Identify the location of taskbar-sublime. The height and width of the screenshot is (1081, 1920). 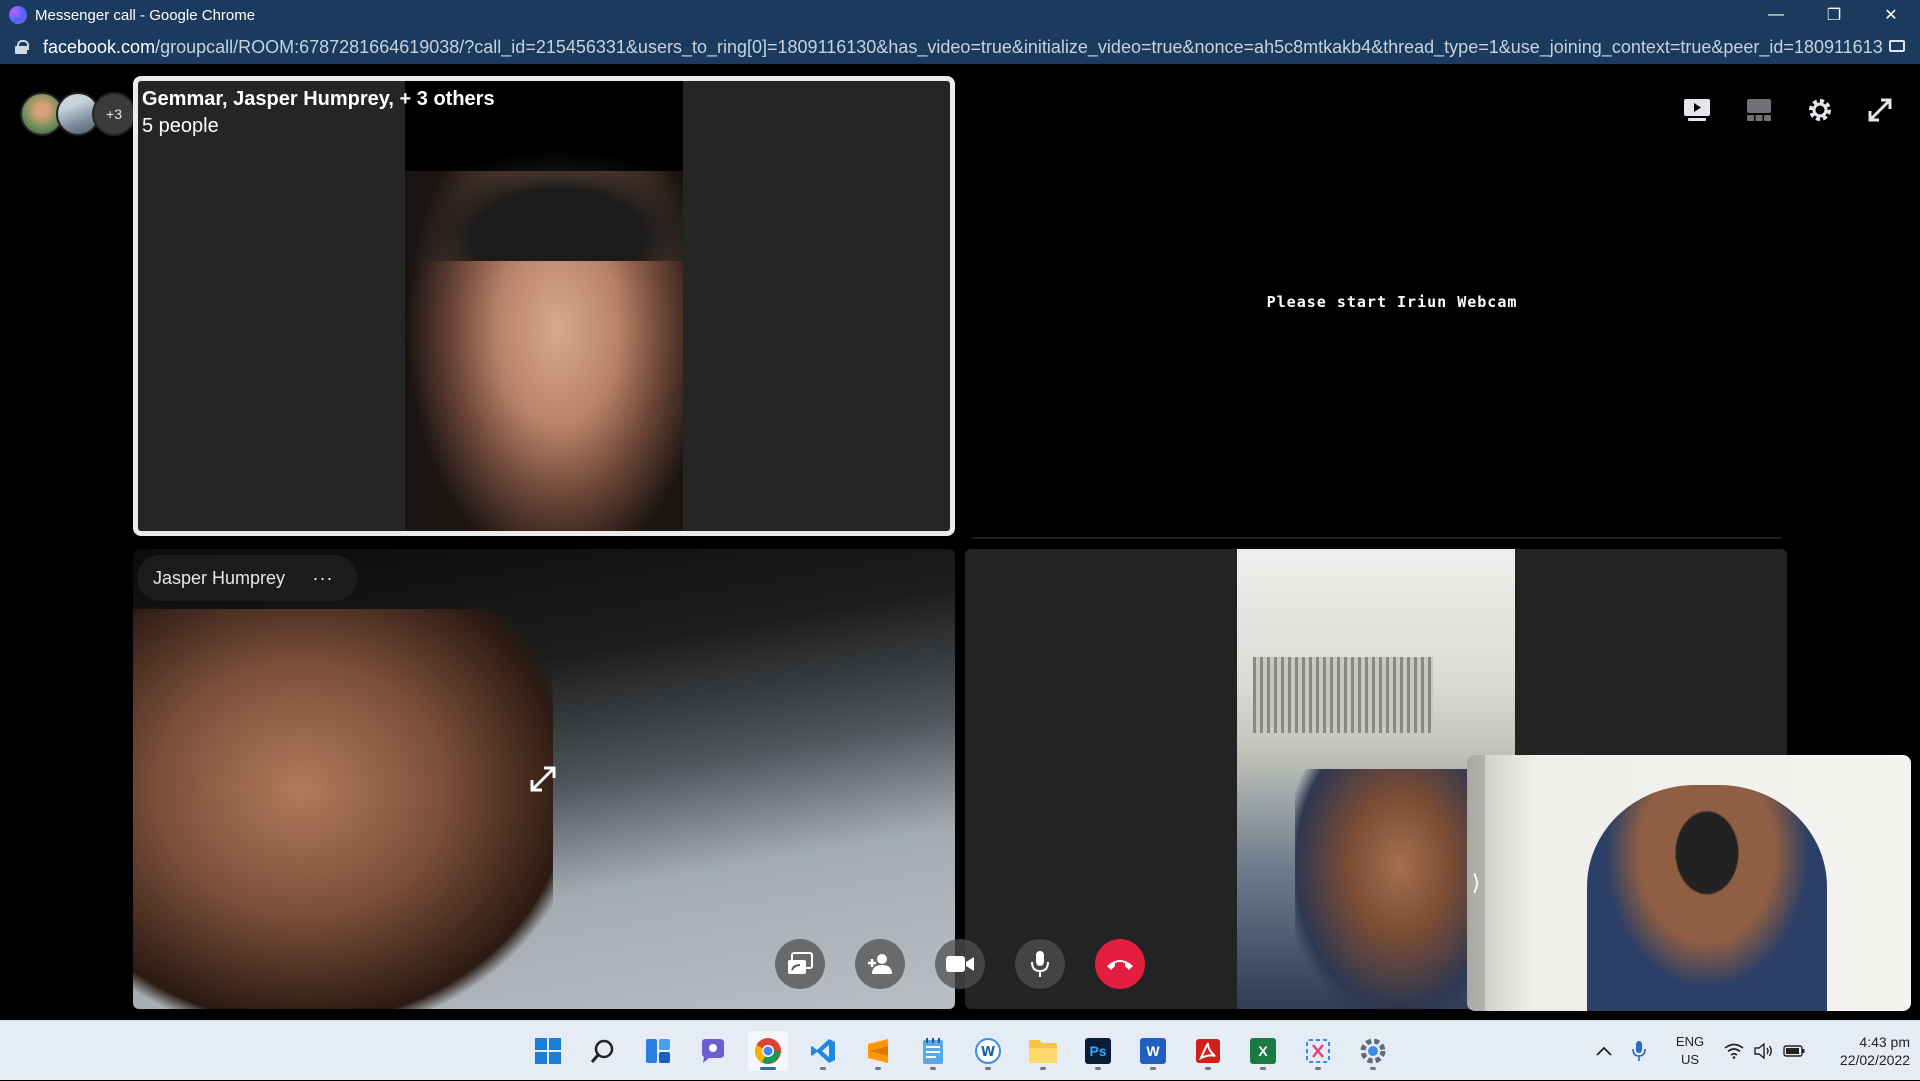
(878, 1051).